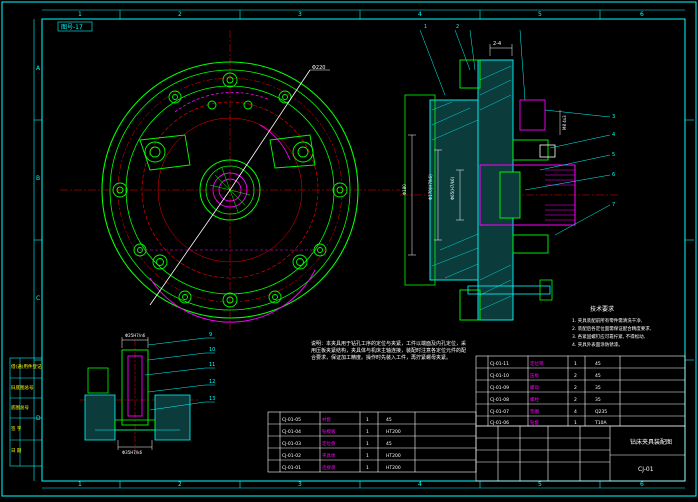 The image size is (698, 502). What do you see at coordinates (26, 412) in the screenshot?
I see `left-stamp-column: 借(通)用件登记 旧底图总号 底图总号 签 字 日 期` at bounding box center [26, 412].